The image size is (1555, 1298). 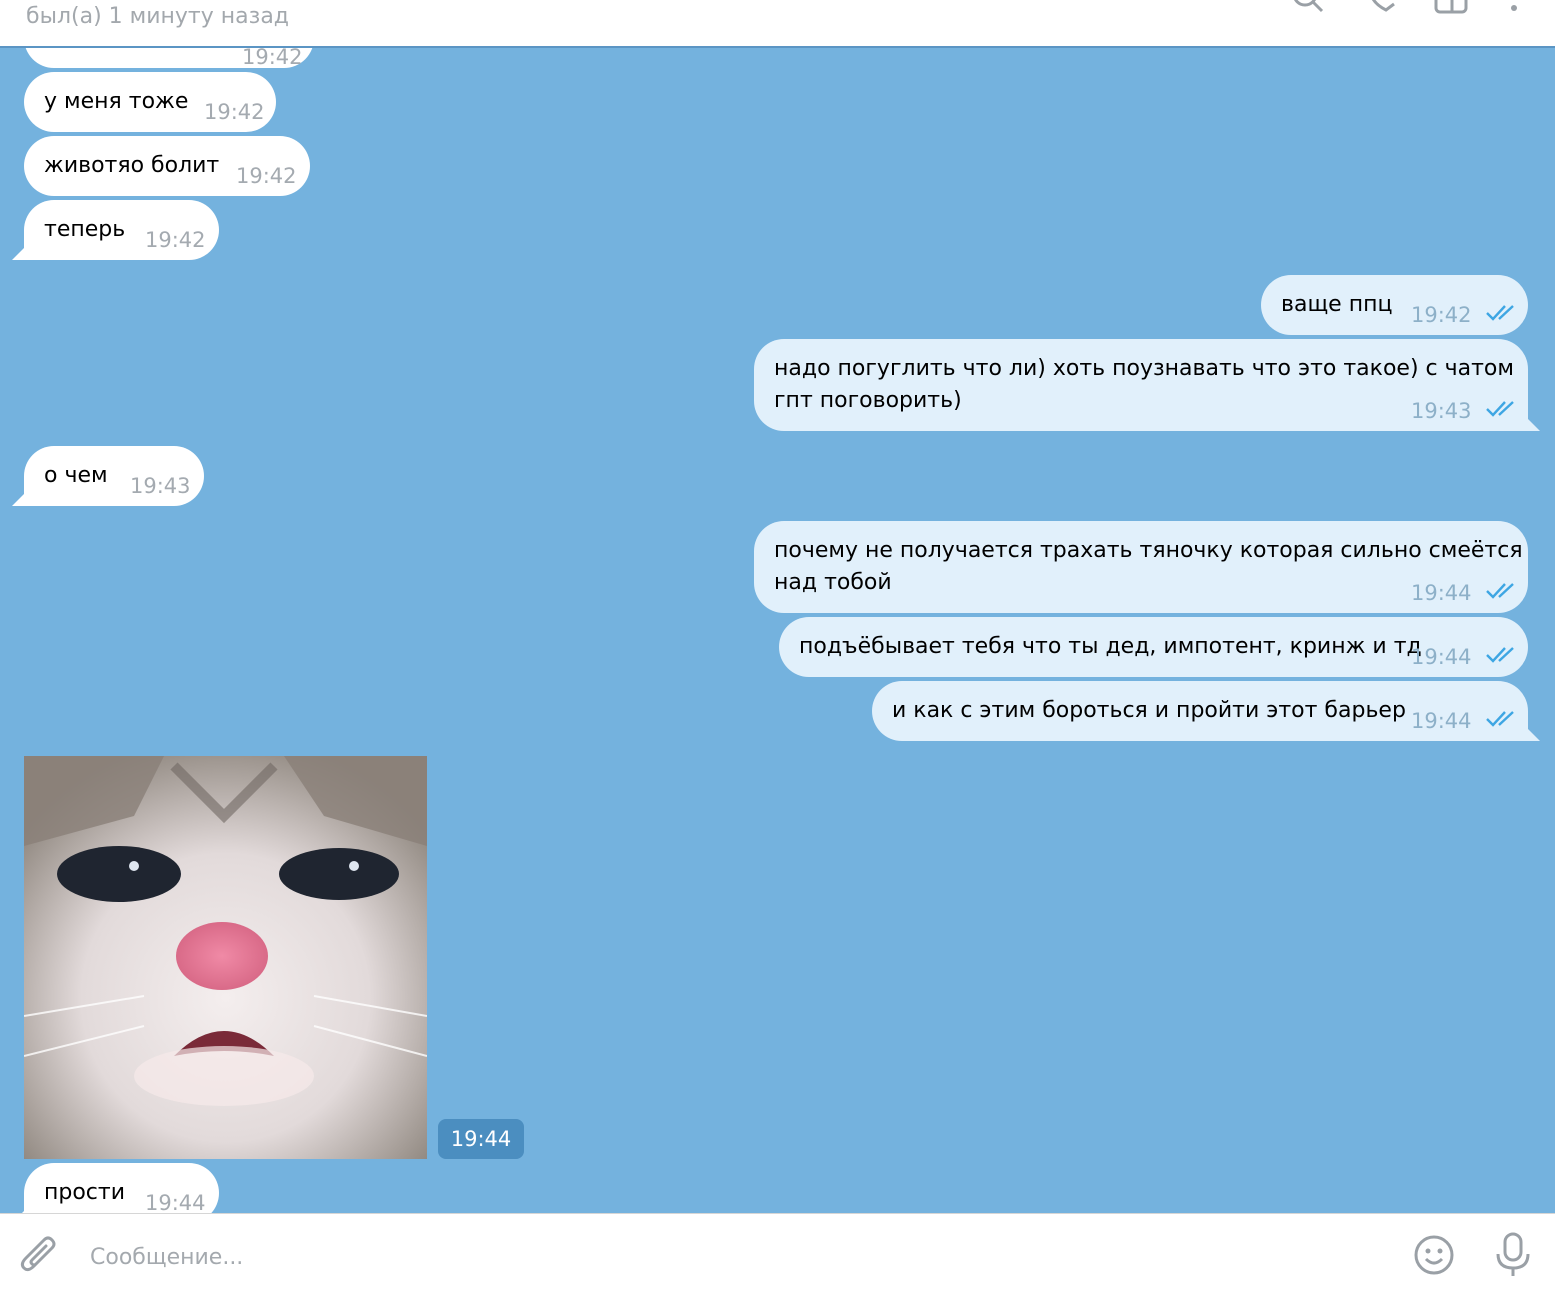 I want to click on incoming-message: животяо болит 19:42, so click(x=167, y=166).